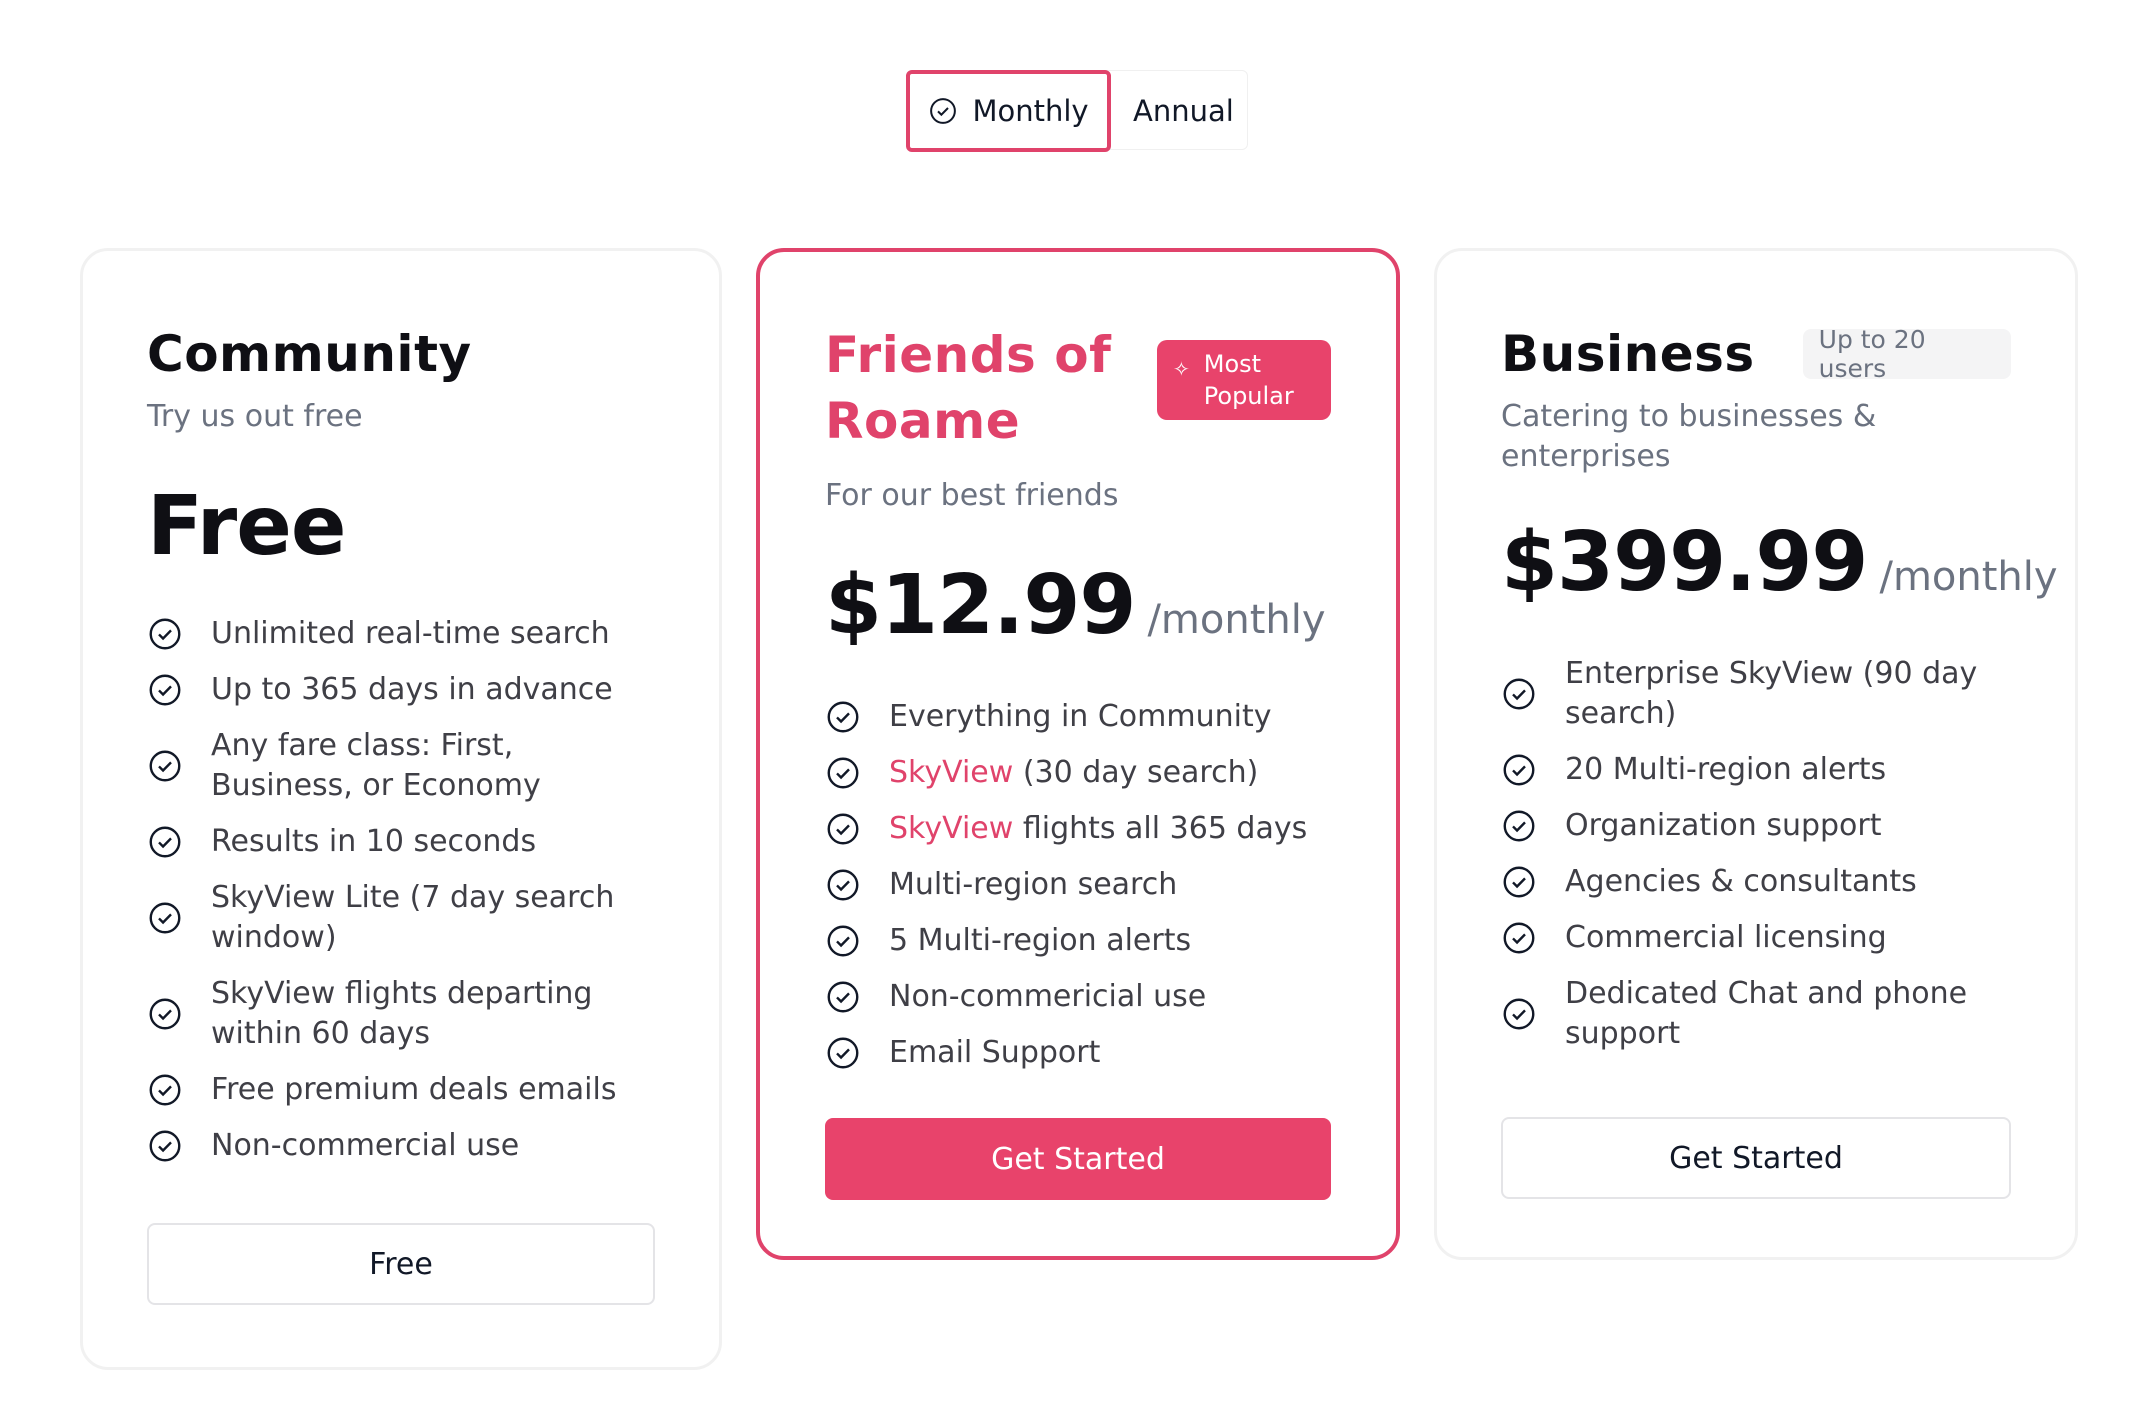  I want to click on most-popular-badge: ✧ Most Popular, so click(1244, 380).